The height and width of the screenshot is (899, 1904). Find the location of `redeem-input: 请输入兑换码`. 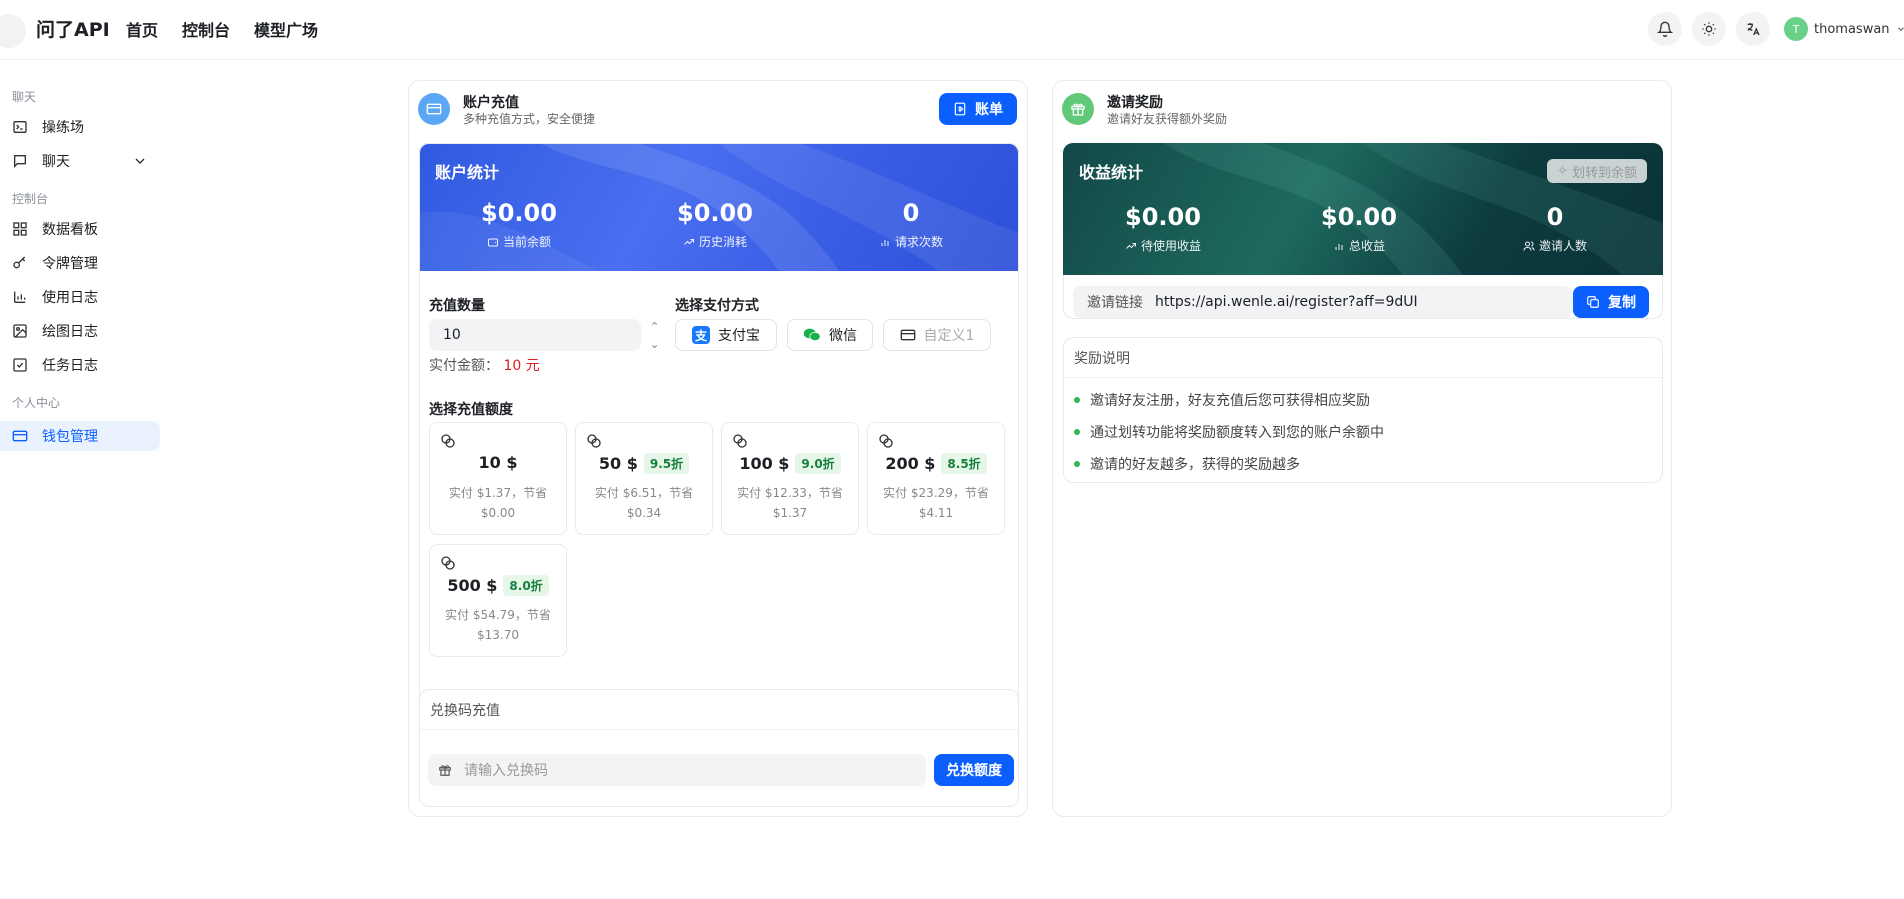

redeem-input: 请输入兑换码 is located at coordinates (677, 770).